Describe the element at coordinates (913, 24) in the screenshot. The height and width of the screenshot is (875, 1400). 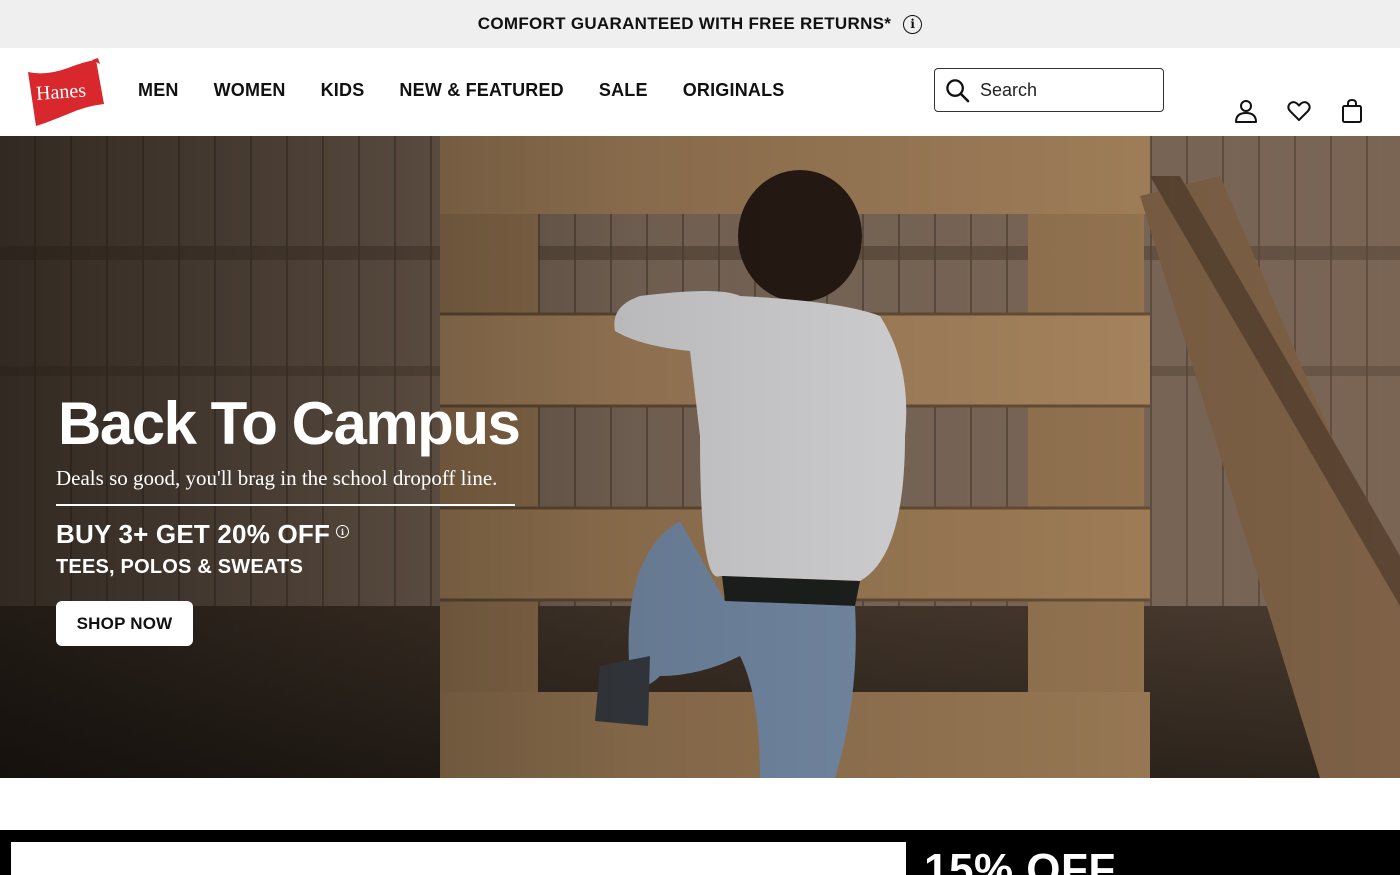
I see `info-icon: i` at that location.